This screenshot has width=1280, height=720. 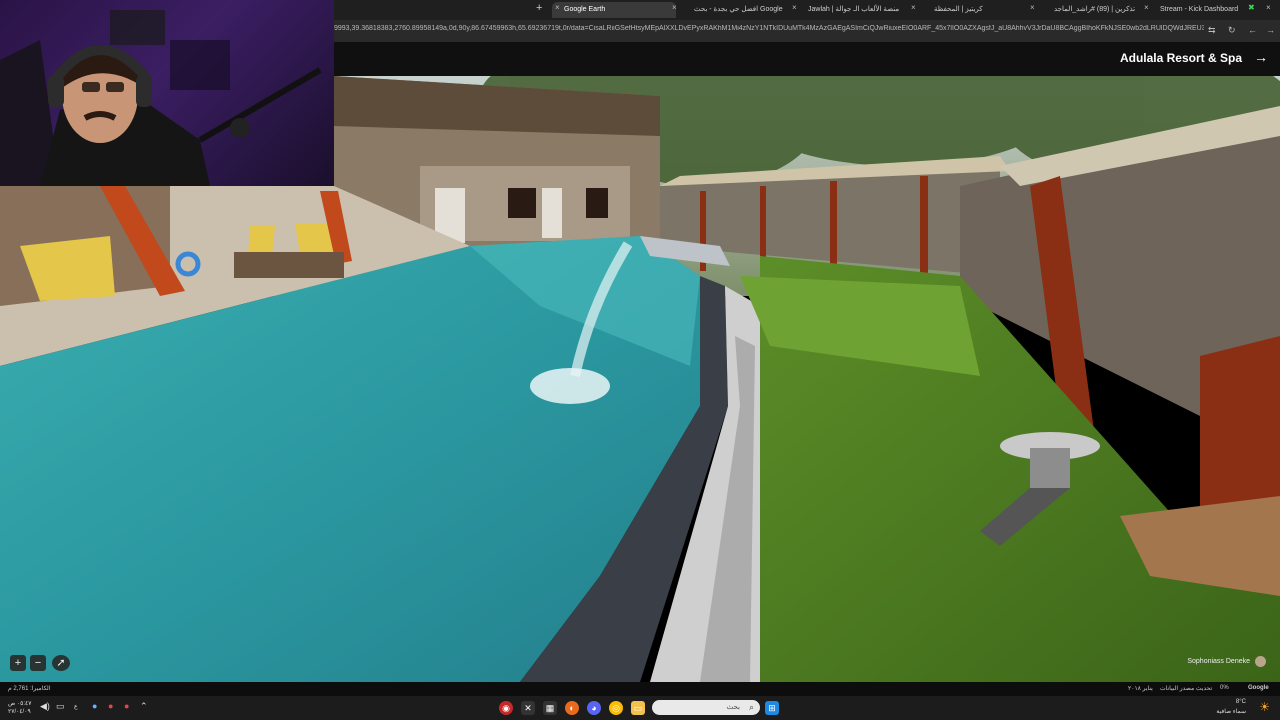 What do you see at coordinates (1258, 688) in the screenshot?
I see `google-logo: Google` at bounding box center [1258, 688].